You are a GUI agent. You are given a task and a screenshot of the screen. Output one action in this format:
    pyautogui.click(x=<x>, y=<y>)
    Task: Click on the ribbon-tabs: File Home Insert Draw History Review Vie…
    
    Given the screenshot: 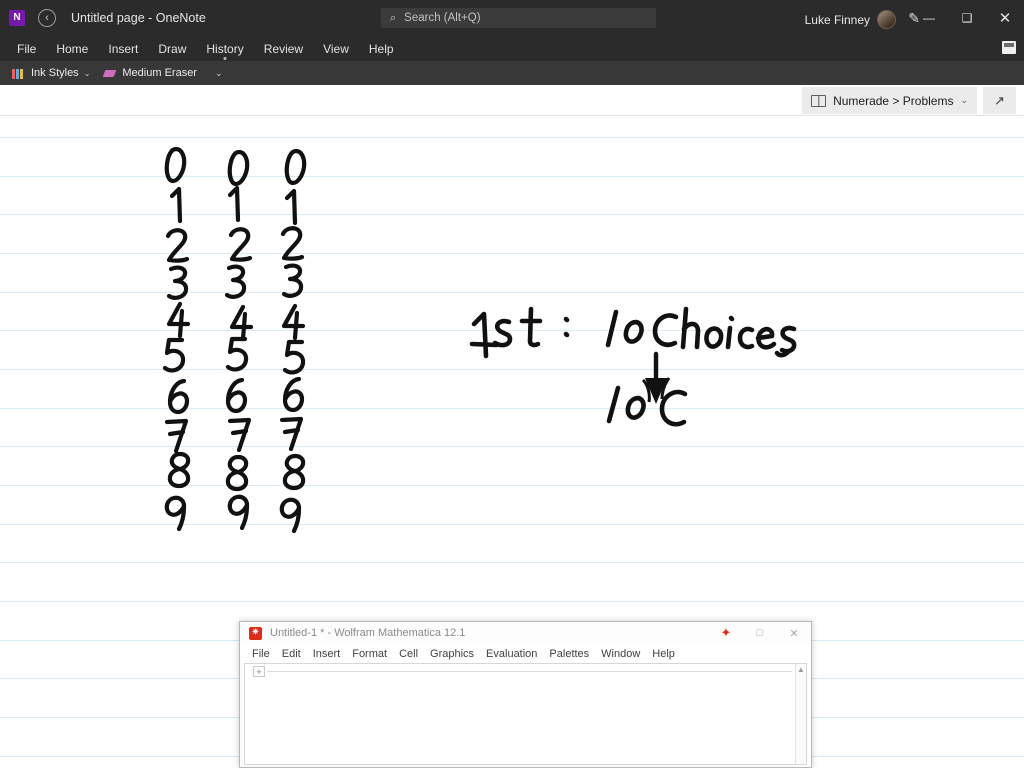 What is the action you would take?
    pyautogui.click(x=512, y=48)
    